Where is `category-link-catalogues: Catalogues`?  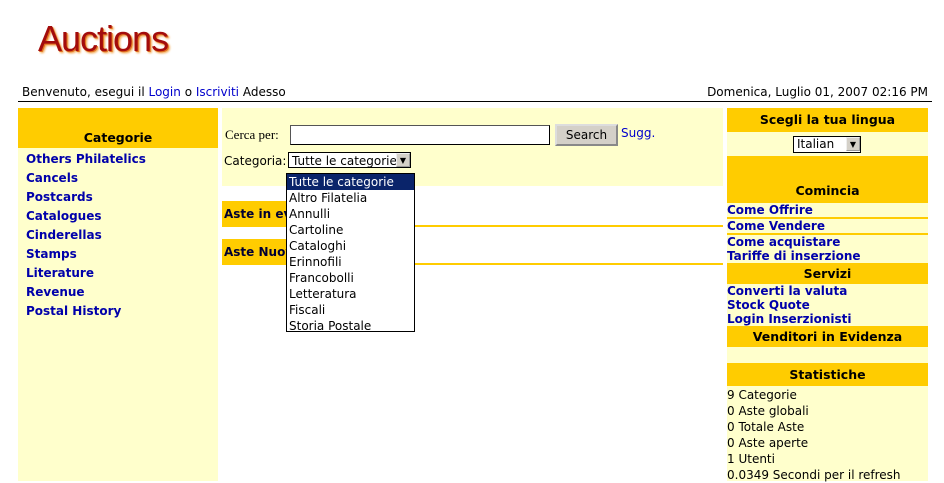 category-link-catalogues: Catalogues is located at coordinates (122, 216).